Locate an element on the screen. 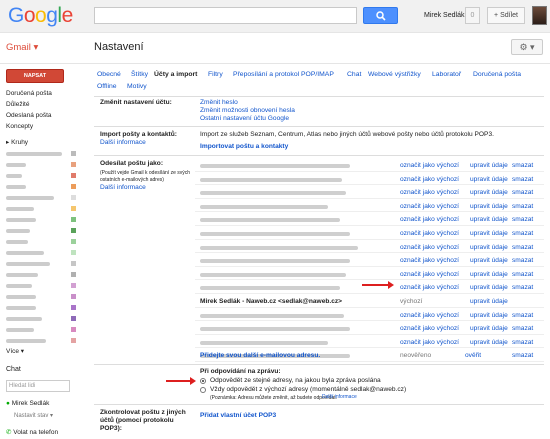 This screenshot has width=550, height=439. sidebar-more: Více ▾ is located at coordinates (41, 351).